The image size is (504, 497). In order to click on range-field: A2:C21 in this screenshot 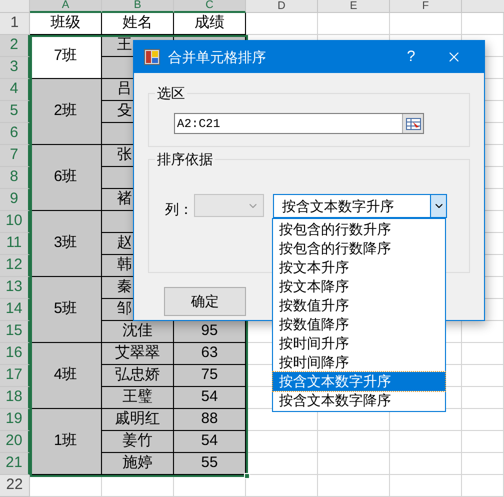, I will do `click(299, 123)`.